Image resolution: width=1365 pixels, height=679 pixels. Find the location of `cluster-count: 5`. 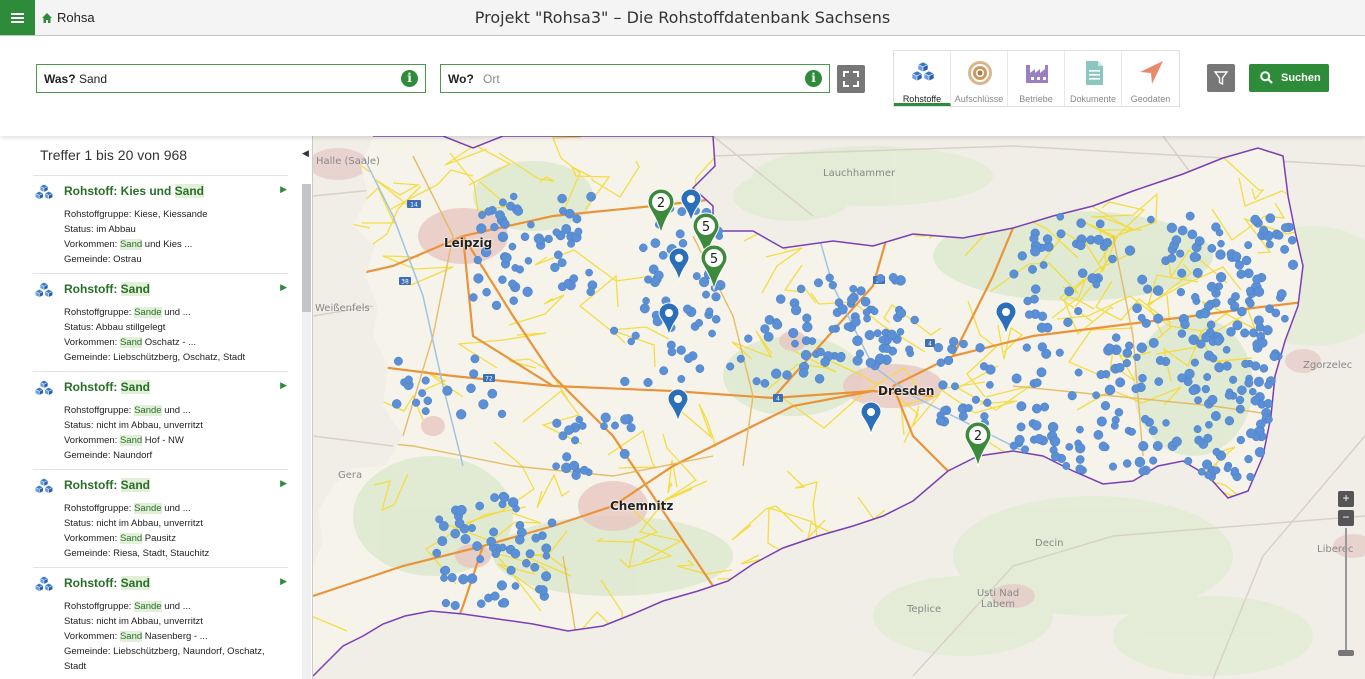

cluster-count: 5 is located at coordinates (714, 259).